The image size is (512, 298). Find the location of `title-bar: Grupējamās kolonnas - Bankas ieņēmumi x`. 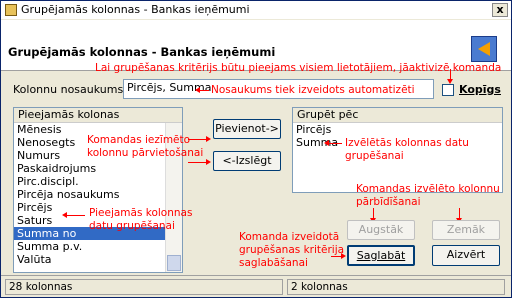

title-bar: Grupējamās kolonnas - Bankas ieņēmumi x is located at coordinates (256, 10).